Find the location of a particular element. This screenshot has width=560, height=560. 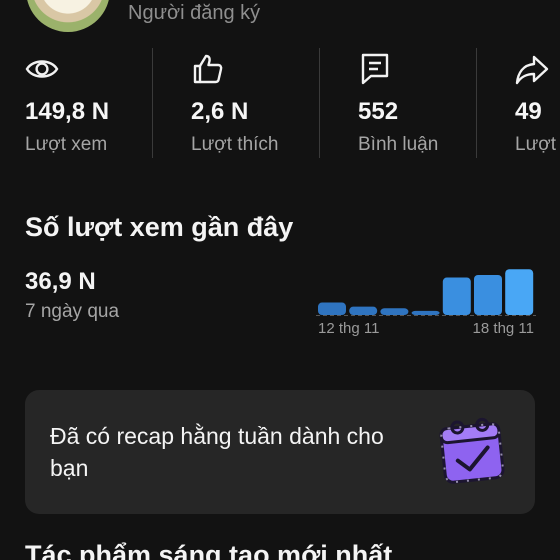

stat-views-value: 149,8 N is located at coordinates (67, 111).